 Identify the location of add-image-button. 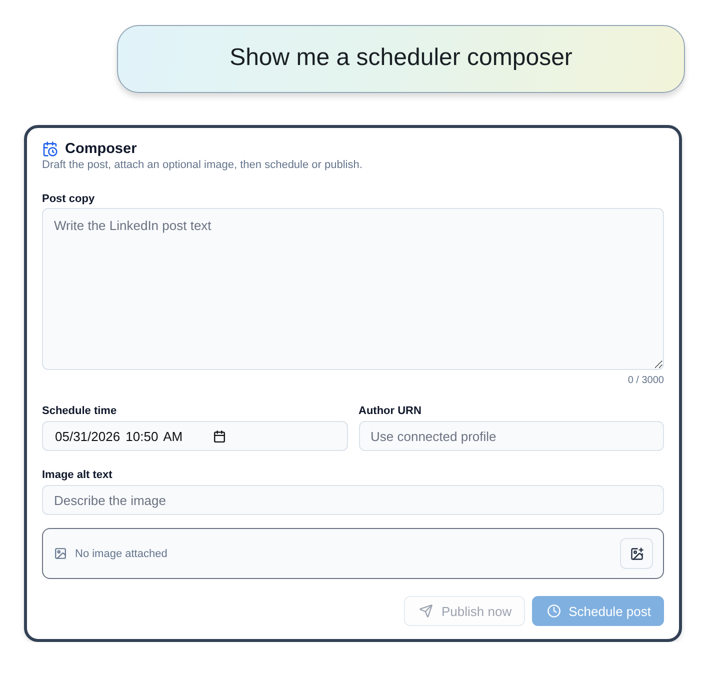
(636, 553).